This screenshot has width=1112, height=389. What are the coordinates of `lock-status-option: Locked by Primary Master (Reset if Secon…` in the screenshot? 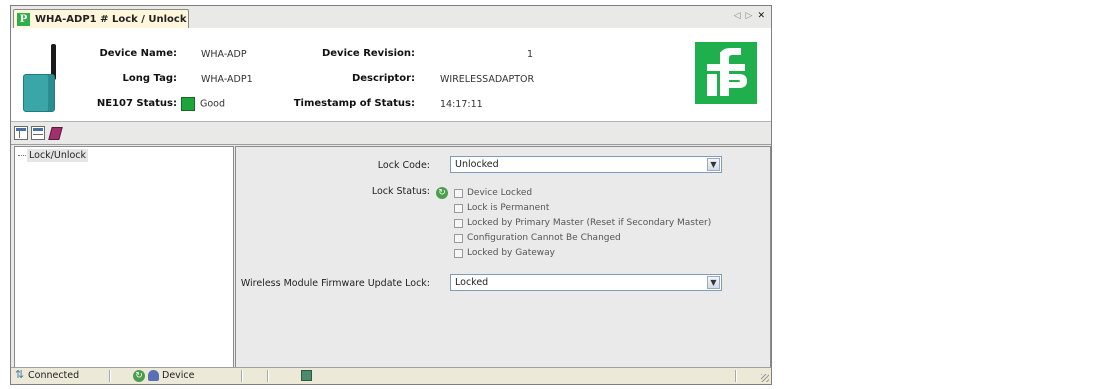 It's located at (582, 223).